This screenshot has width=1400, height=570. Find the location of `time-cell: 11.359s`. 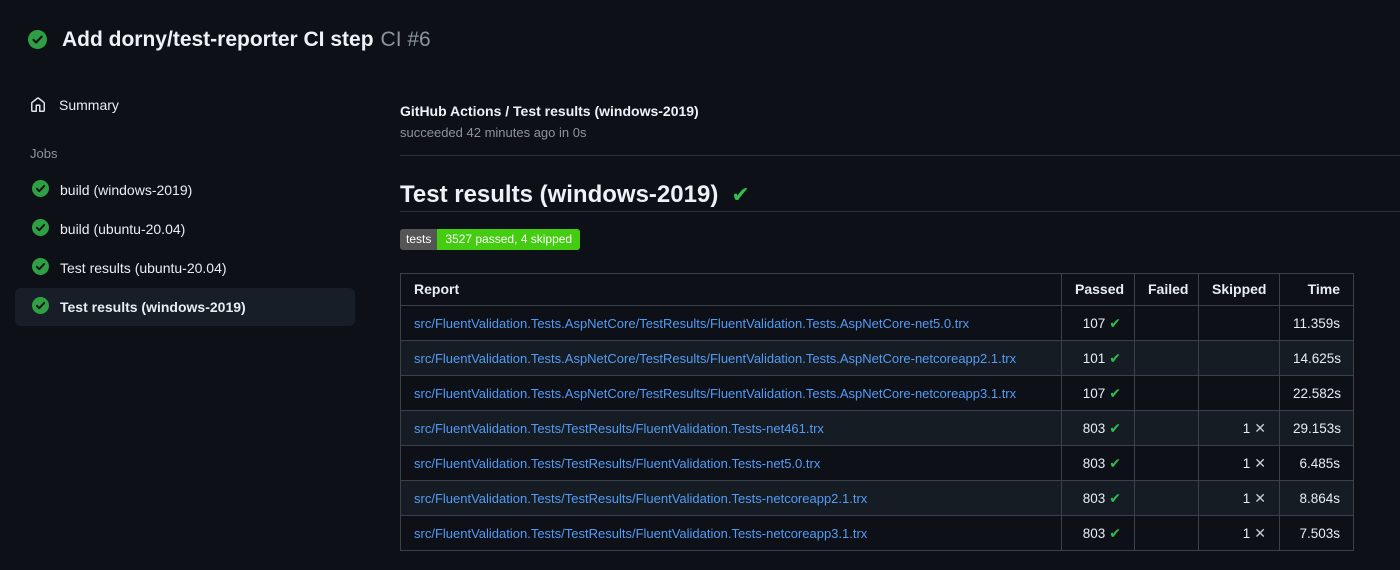

time-cell: 11.359s is located at coordinates (1316, 323).